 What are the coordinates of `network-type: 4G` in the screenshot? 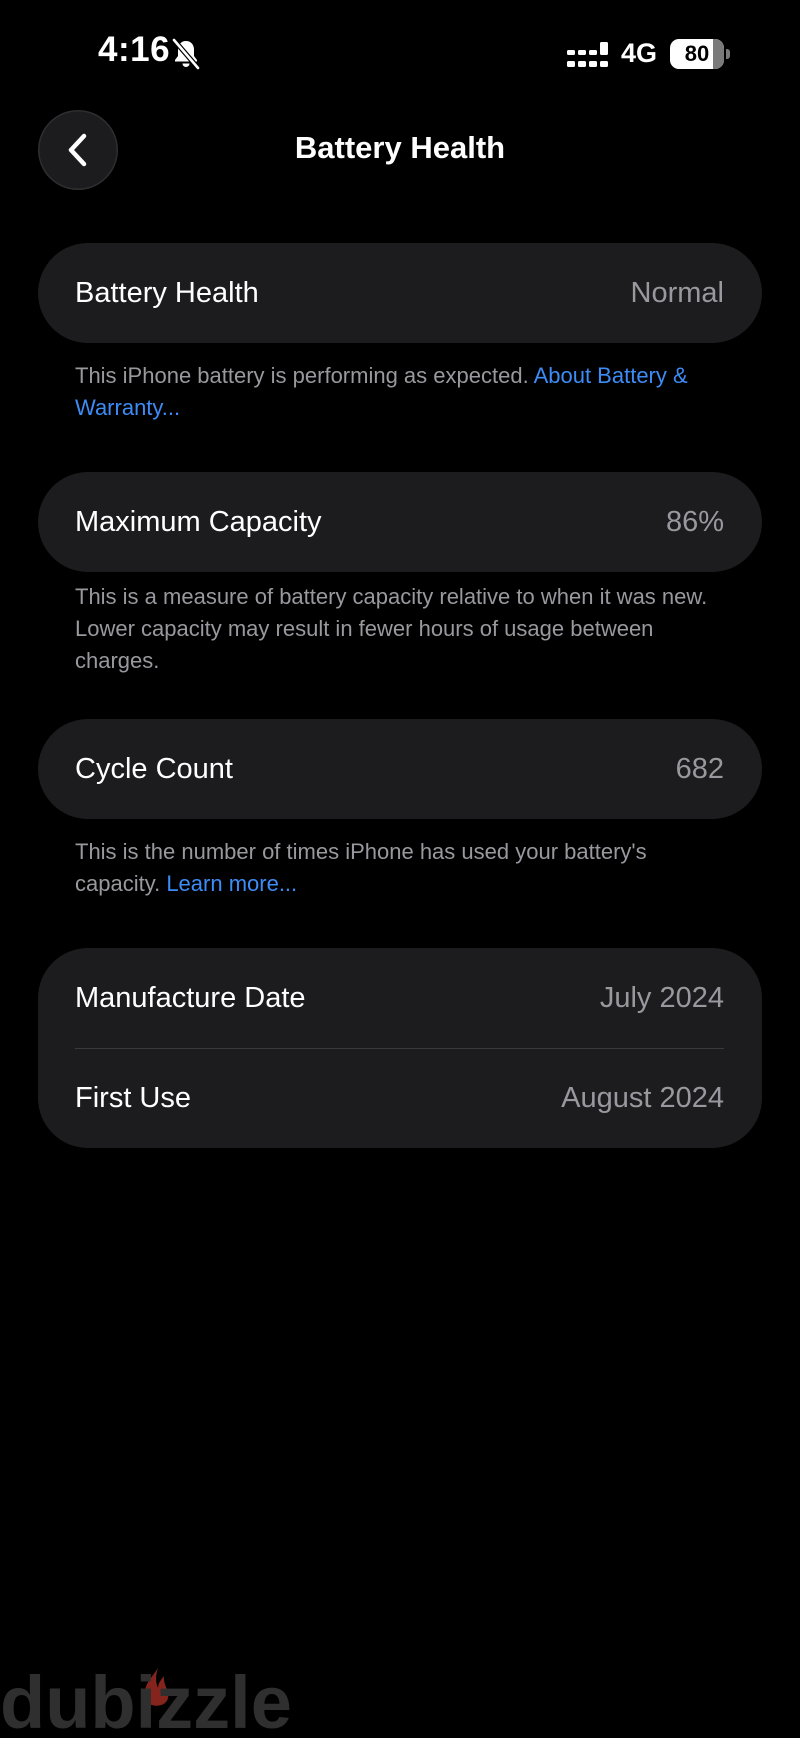 It's located at (639, 53).